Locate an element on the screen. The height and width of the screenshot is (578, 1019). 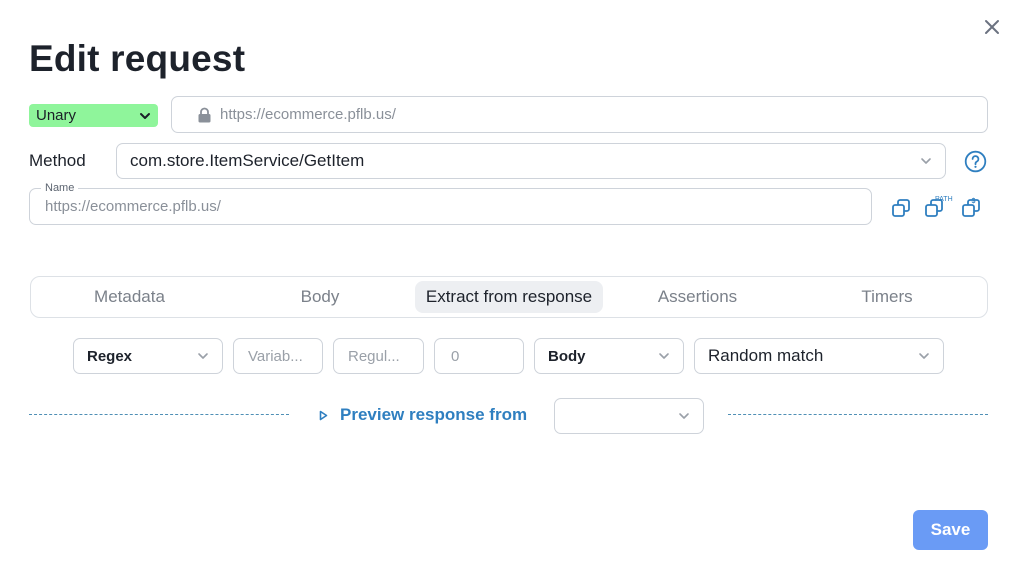
method-value: com.store.ItemService/GetItem is located at coordinates (247, 160).